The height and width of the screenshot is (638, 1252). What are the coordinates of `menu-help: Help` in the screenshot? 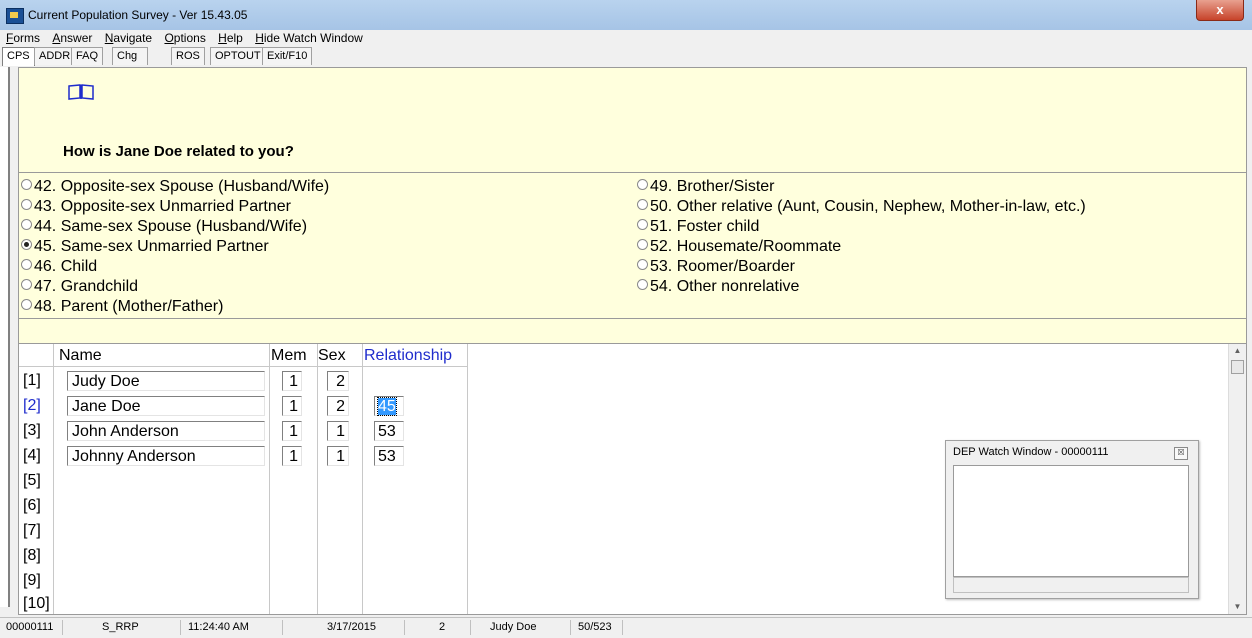 It's located at (230, 38).